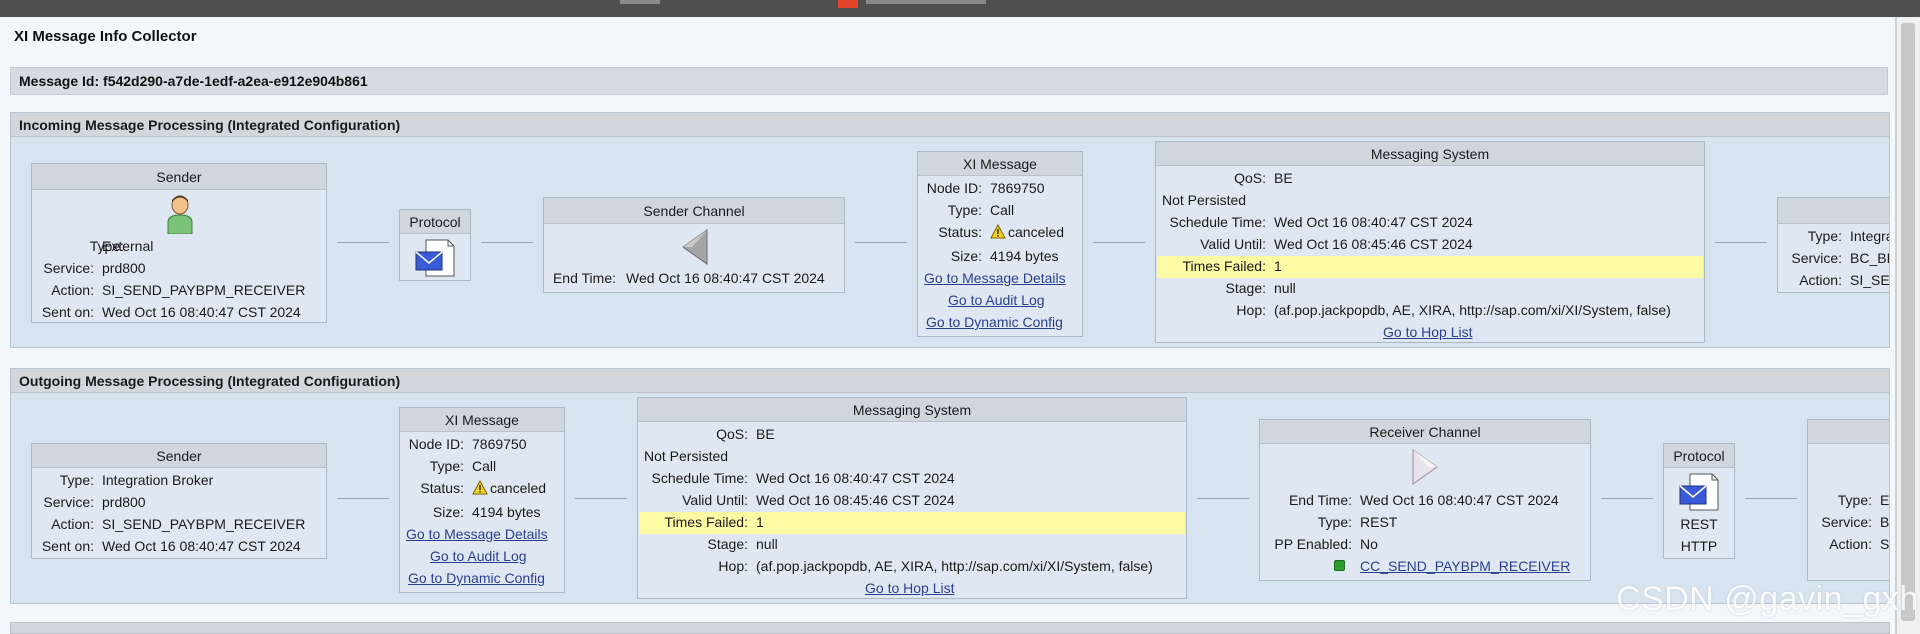 The height and width of the screenshot is (634, 1920). What do you see at coordinates (1869, 236) in the screenshot?
I see `incoming-receiver-type-value: Integrat` at bounding box center [1869, 236].